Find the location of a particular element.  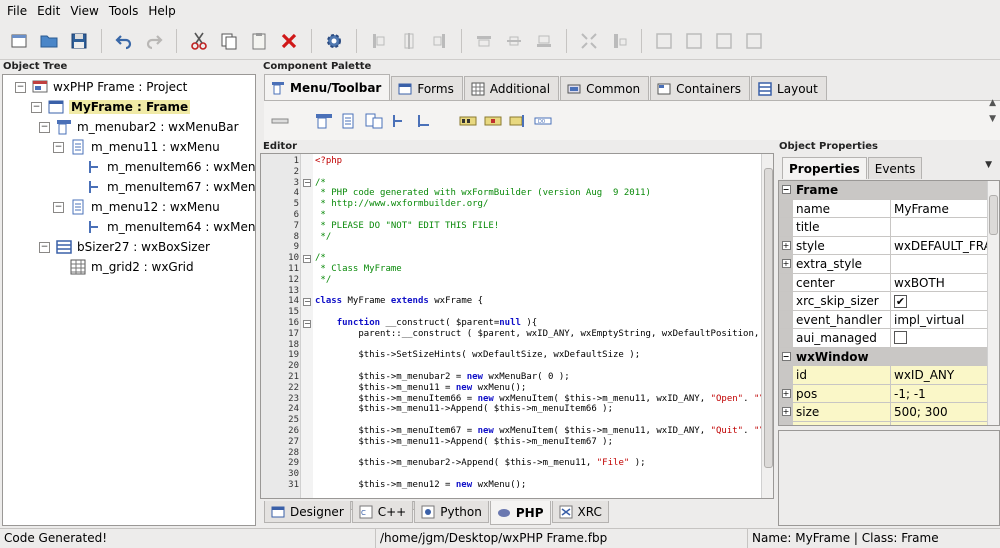

paste-button is located at coordinates (259, 41).